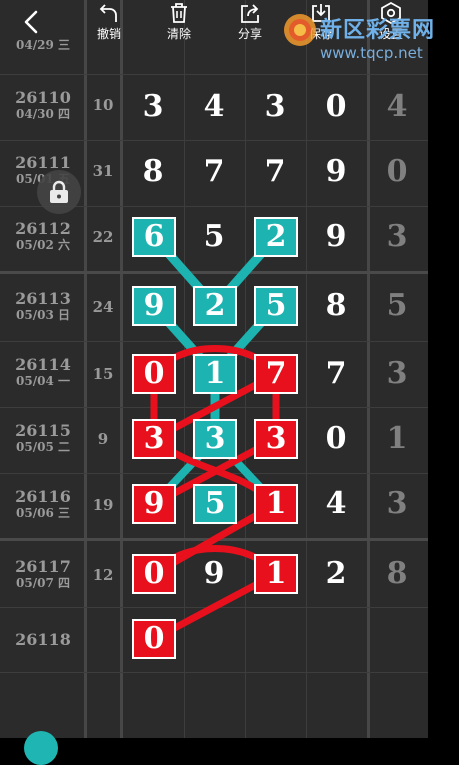 The image size is (459, 765). I want to click on issue-number: 26117, so click(43, 566).